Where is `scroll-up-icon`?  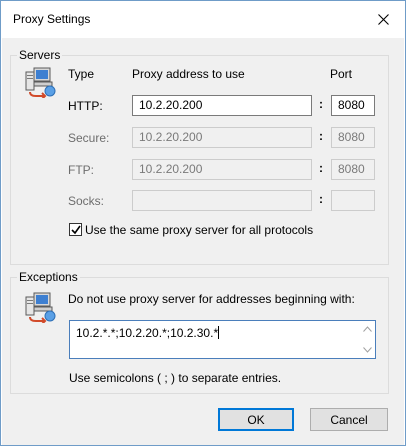
scroll-up-icon is located at coordinates (367, 329).